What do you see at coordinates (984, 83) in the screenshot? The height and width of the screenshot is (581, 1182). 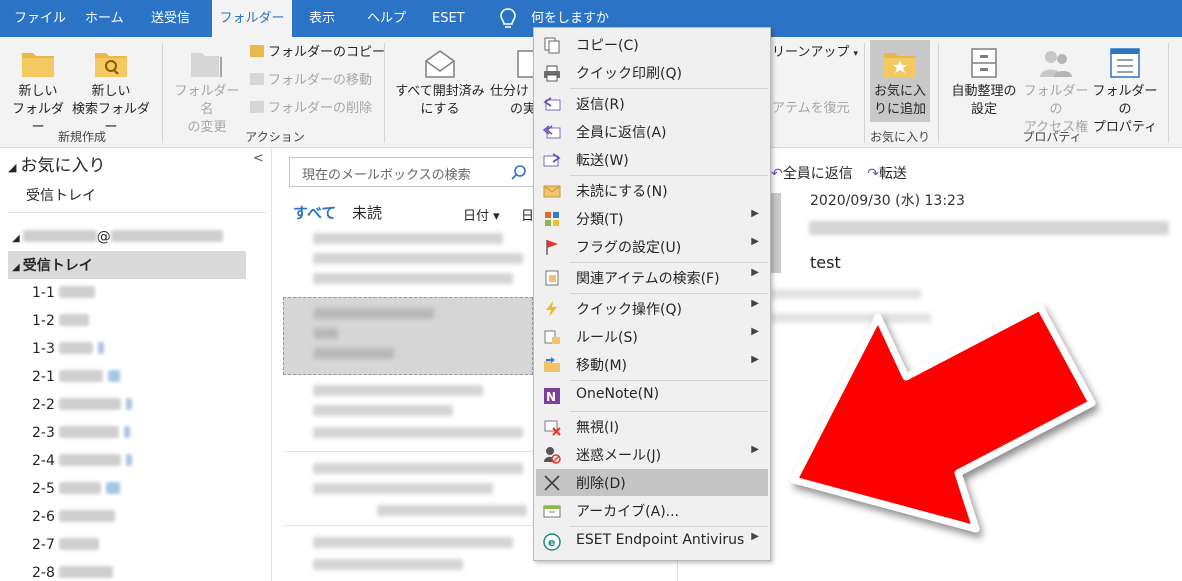 I see `auto-archive-settings-button: 自動整理の 設定` at bounding box center [984, 83].